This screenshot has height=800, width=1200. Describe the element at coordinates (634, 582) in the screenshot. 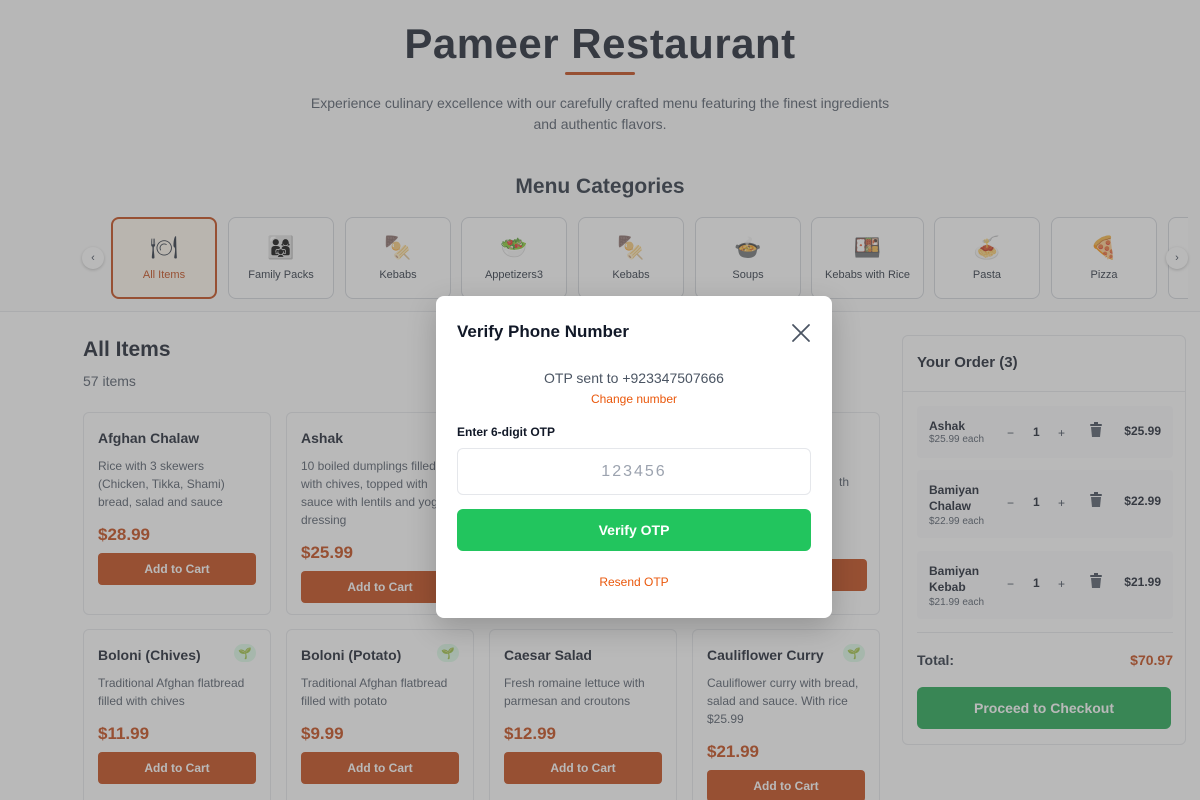

I see `resend-otp-link: Resend OTP` at that location.